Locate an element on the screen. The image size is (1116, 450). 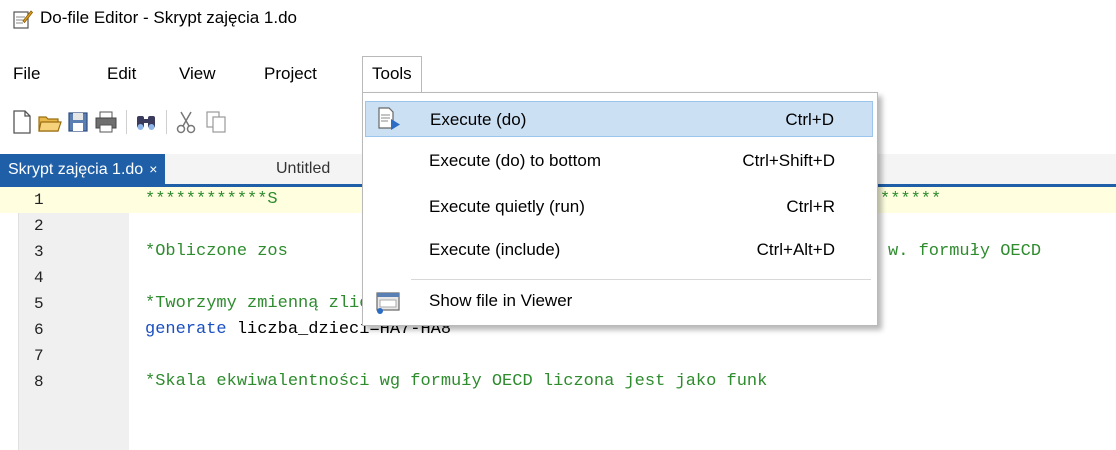
open-folder-icon is located at coordinates (50, 122).